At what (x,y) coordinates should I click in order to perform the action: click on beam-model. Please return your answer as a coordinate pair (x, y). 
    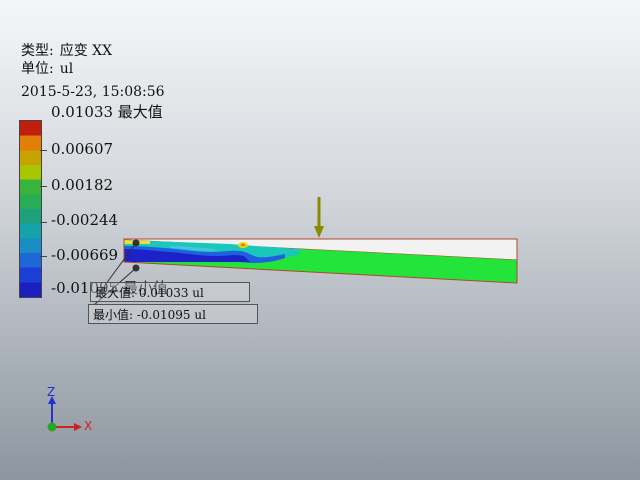
    Looking at the image, I should click on (320, 261).